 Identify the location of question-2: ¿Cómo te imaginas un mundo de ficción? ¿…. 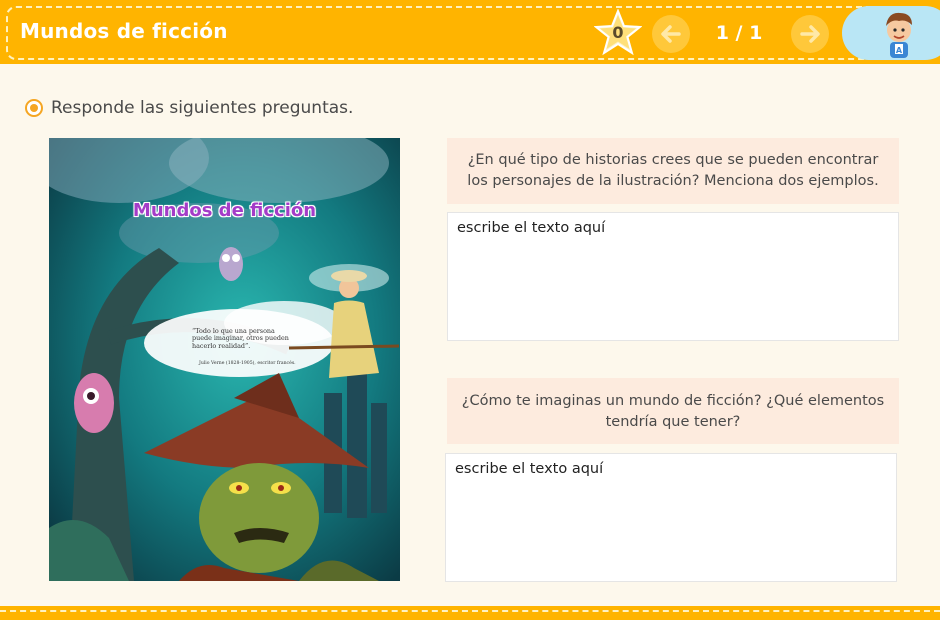
(673, 411).